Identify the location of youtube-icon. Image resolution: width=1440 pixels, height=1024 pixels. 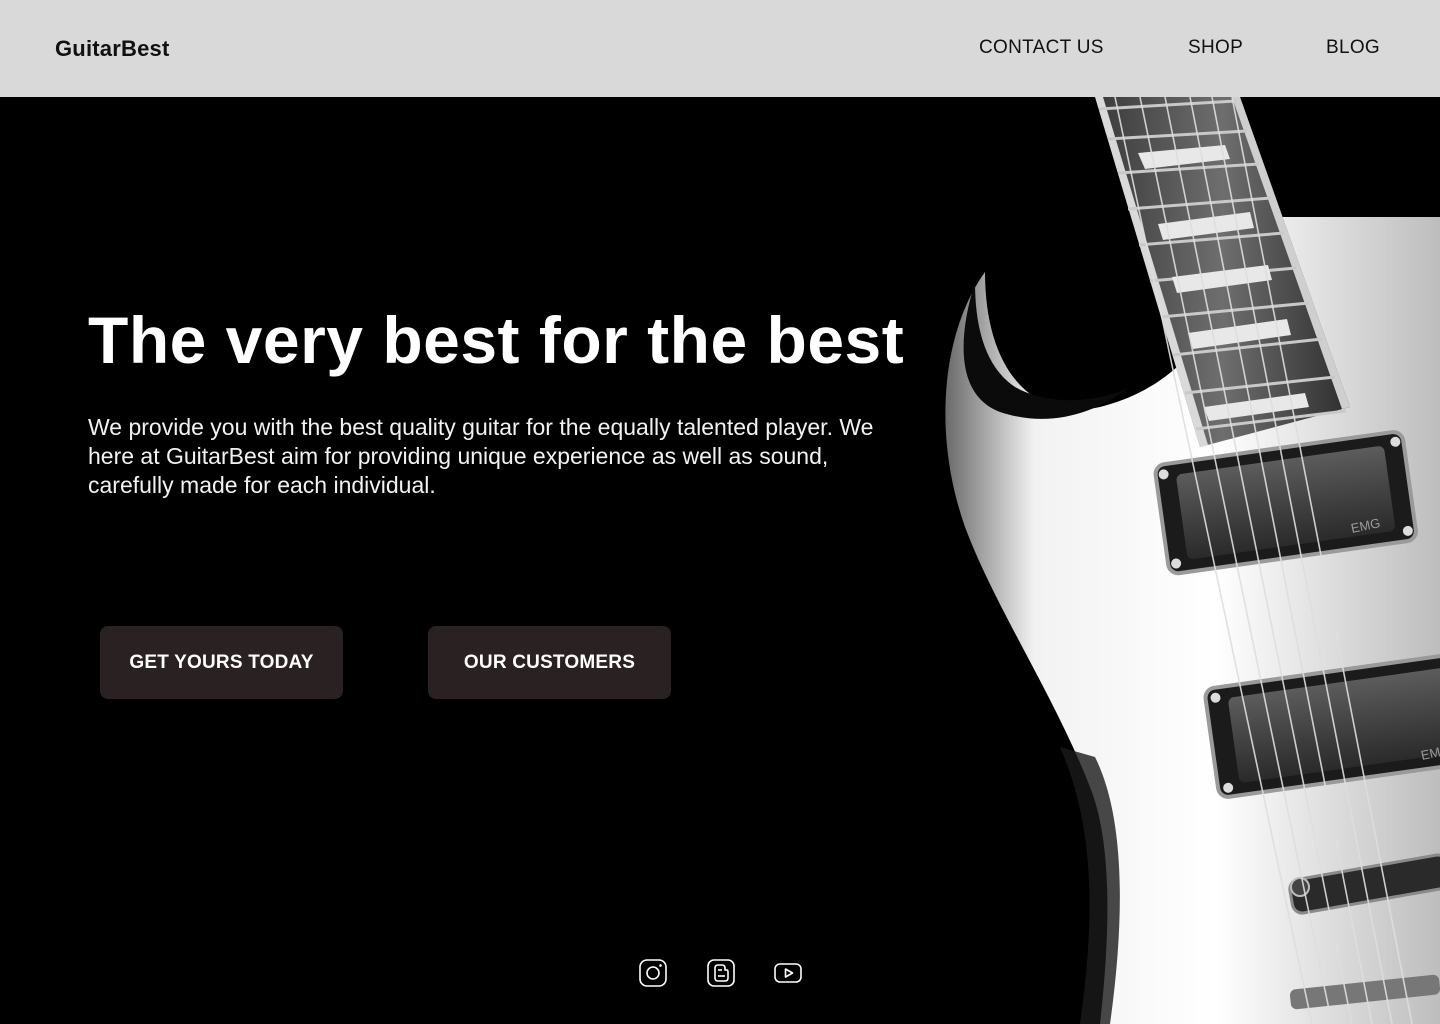
(788, 973).